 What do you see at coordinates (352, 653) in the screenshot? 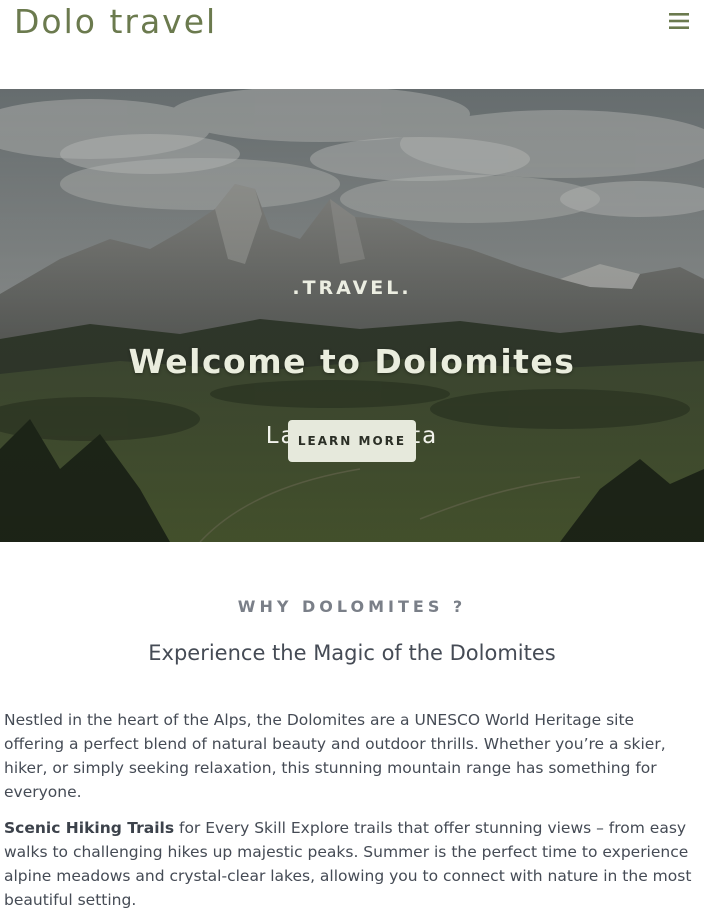
I see `section-title: Experience the Magic of the Dolomites` at bounding box center [352, 653].